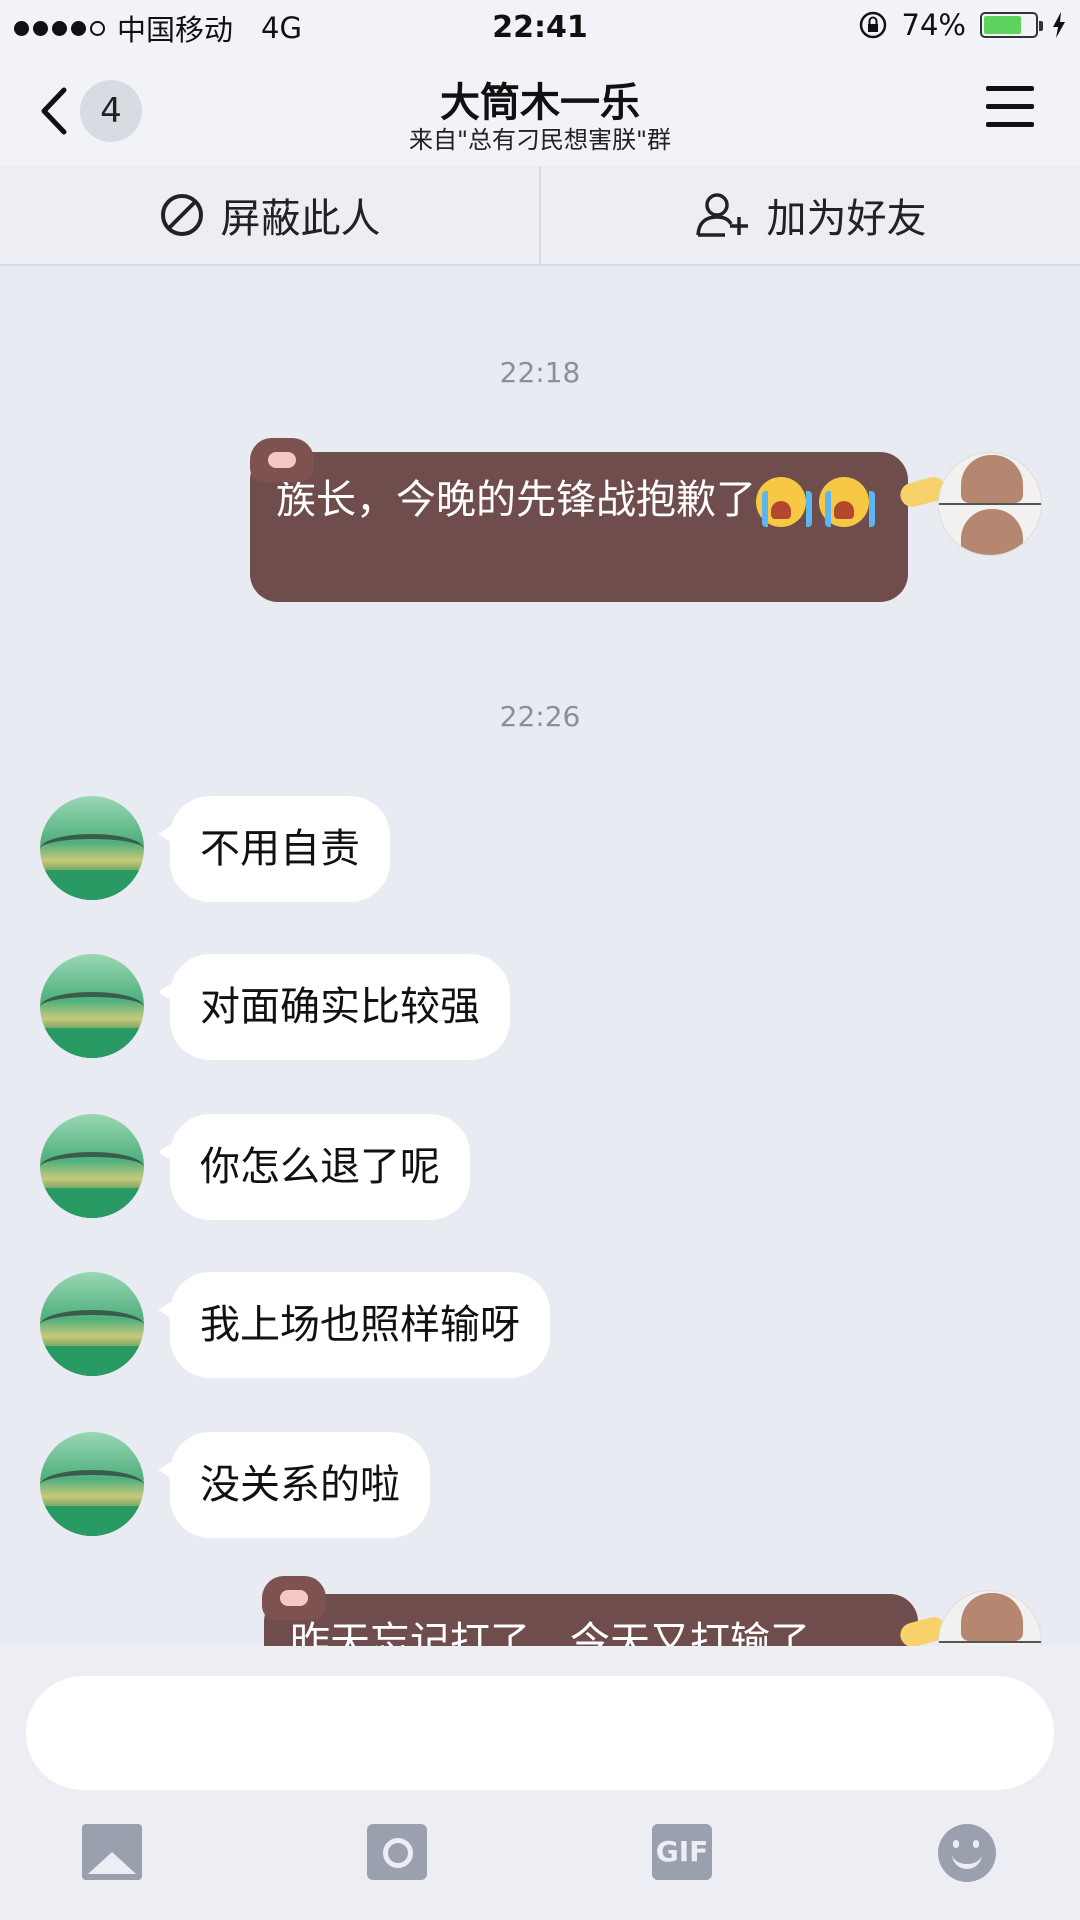  I want to click on status-bar: 中国移动 4G 22:41 74%, so click(540, 28).